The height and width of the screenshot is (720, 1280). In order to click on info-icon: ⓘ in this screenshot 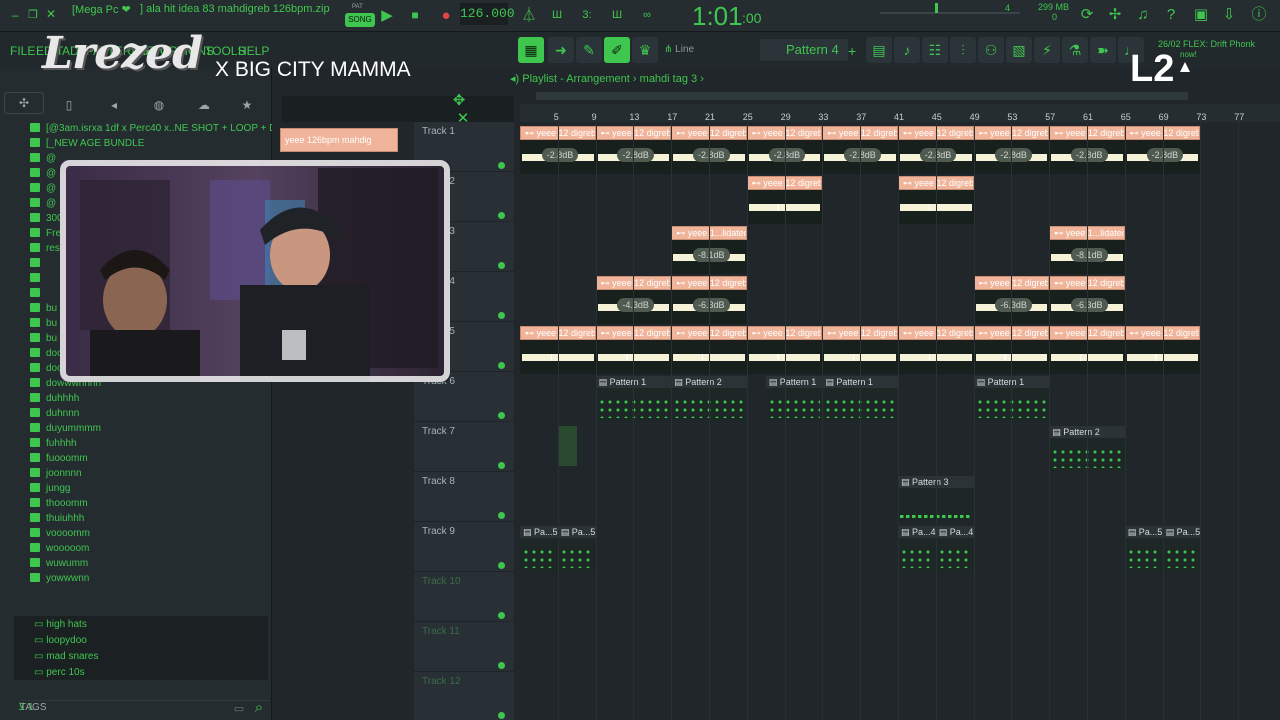, I will do `click(1259, 14)`.